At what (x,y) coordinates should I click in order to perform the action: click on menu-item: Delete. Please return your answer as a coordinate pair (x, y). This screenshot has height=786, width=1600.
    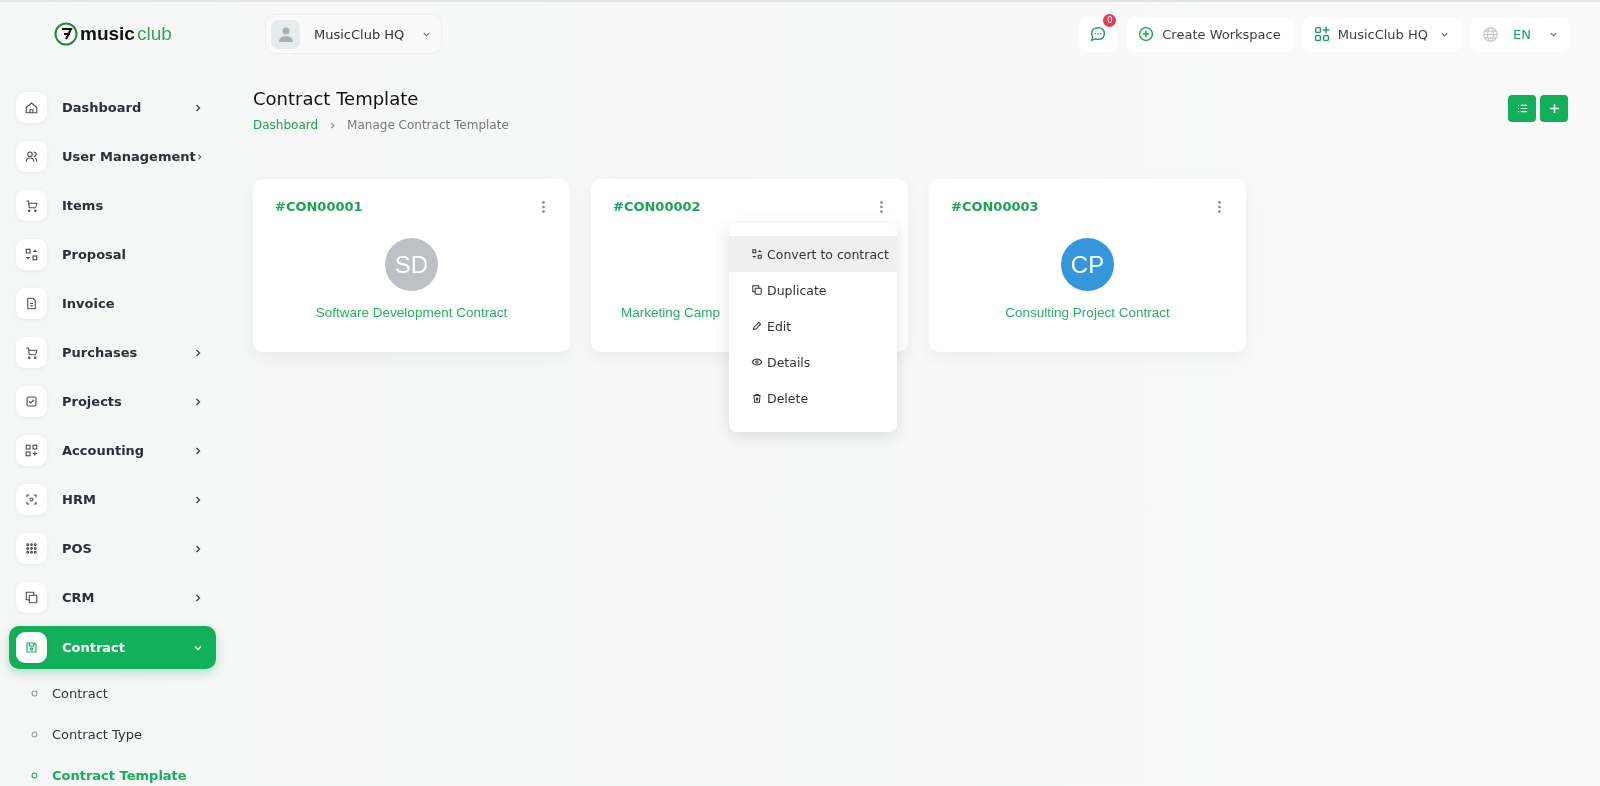
    Looking at the image, I should click on (813, 398).